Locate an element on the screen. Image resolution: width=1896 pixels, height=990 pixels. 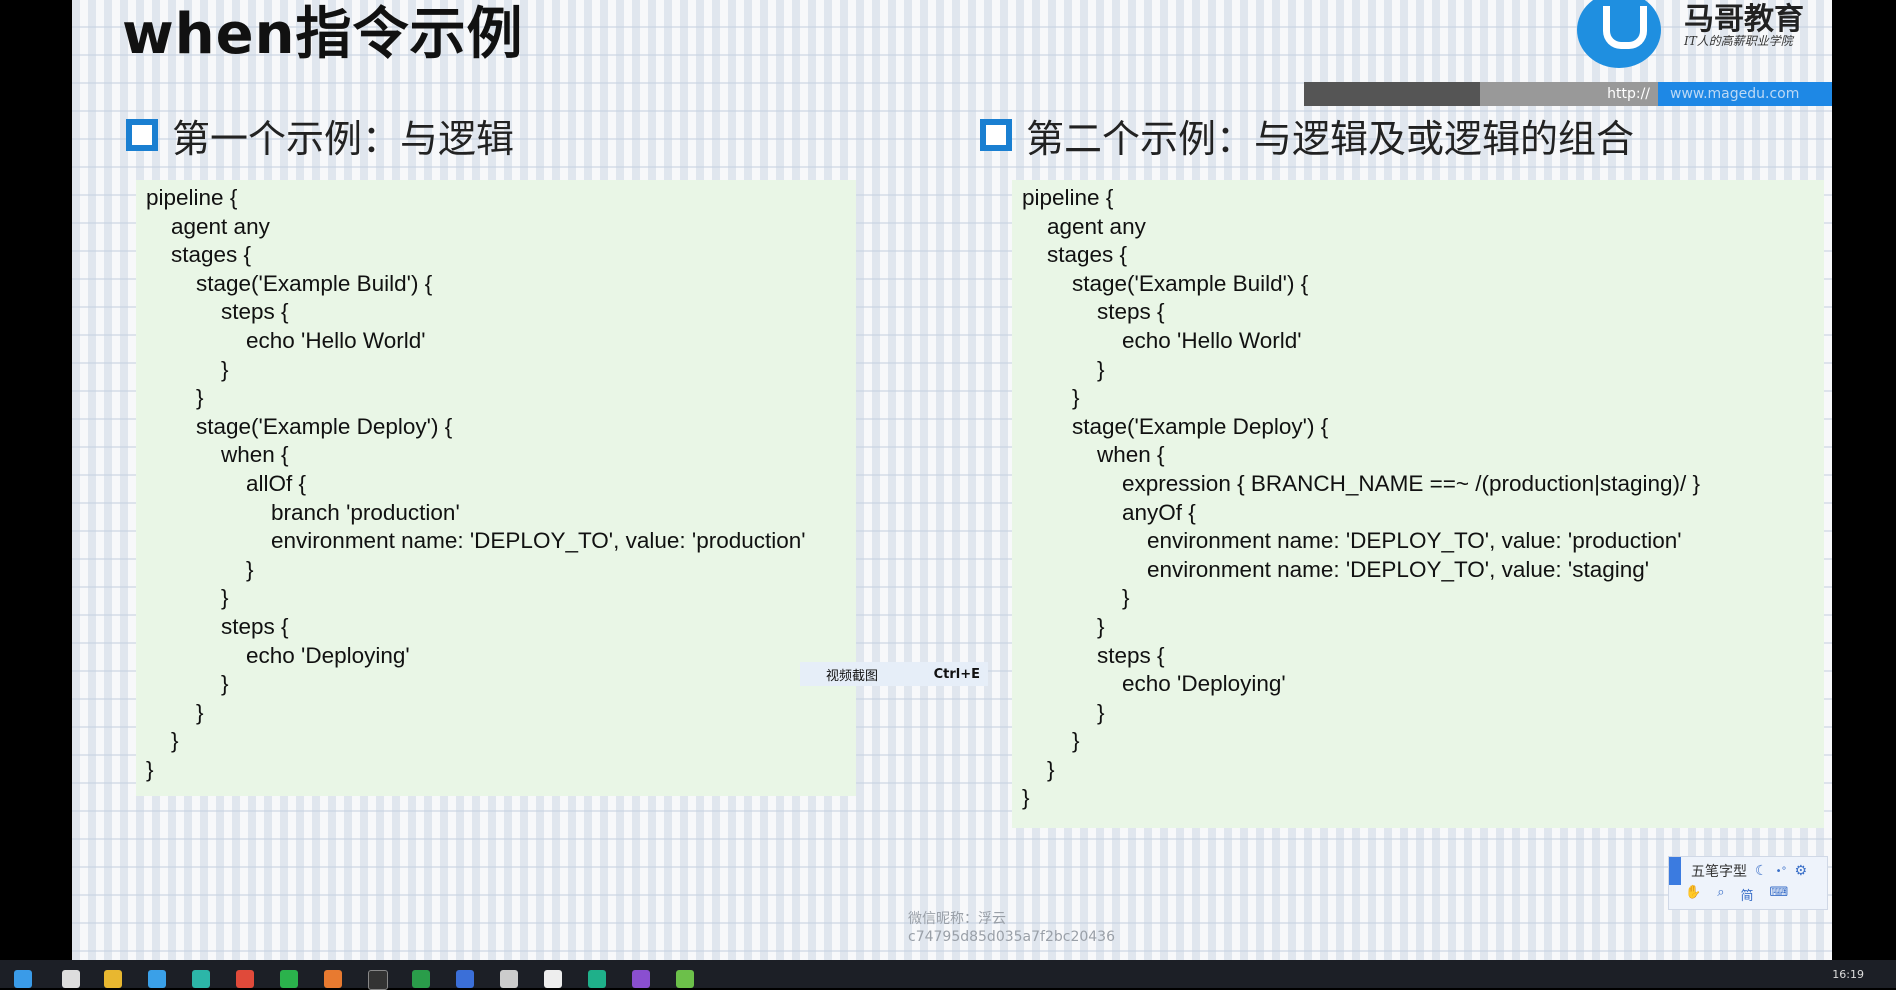
example2-heading: 第二个示例：与逻辑及或逻辑的组合 is located at coordinates (1307, 135).